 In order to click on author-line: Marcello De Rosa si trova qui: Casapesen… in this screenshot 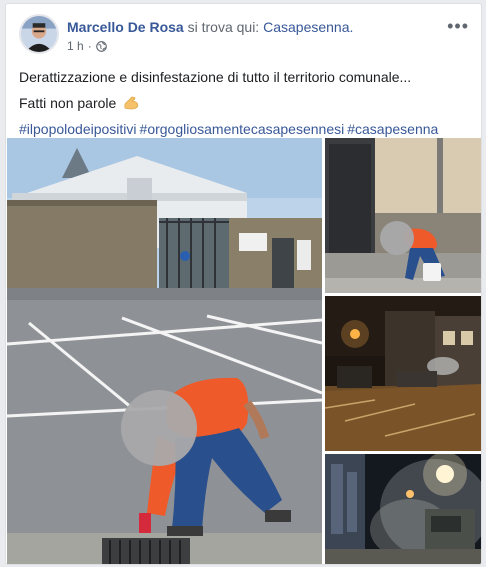, I will do `click(210, 27)`.